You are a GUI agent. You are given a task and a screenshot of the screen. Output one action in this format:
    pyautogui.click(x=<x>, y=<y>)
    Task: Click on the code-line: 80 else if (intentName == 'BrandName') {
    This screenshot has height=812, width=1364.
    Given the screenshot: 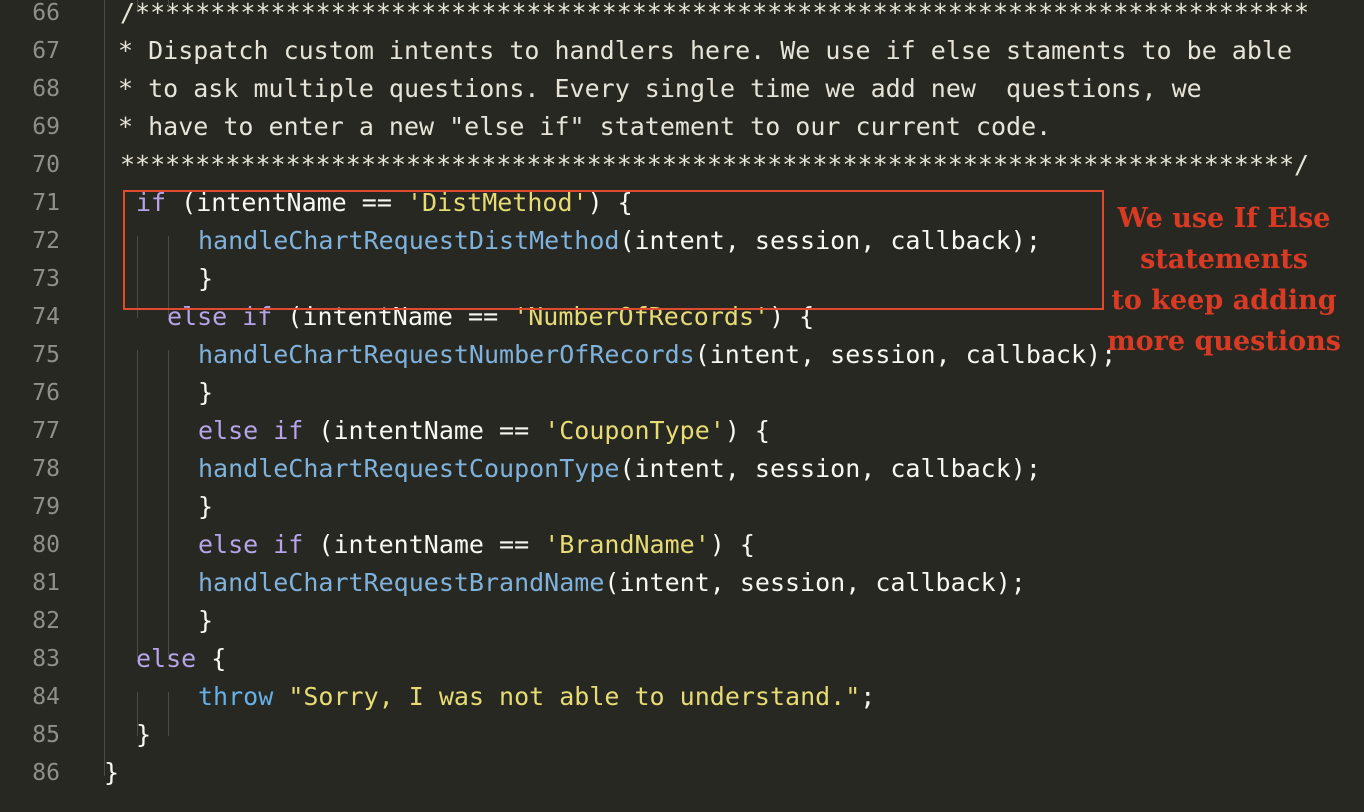 What is the action you would take?
    pyautogui.click(x=682, y=545)
    